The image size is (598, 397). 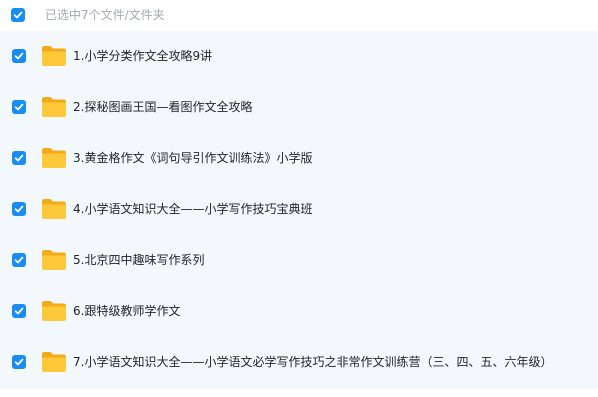 I want to click on file-row: 5.北京四中趣味写作系列, so click(x=299, y=260).